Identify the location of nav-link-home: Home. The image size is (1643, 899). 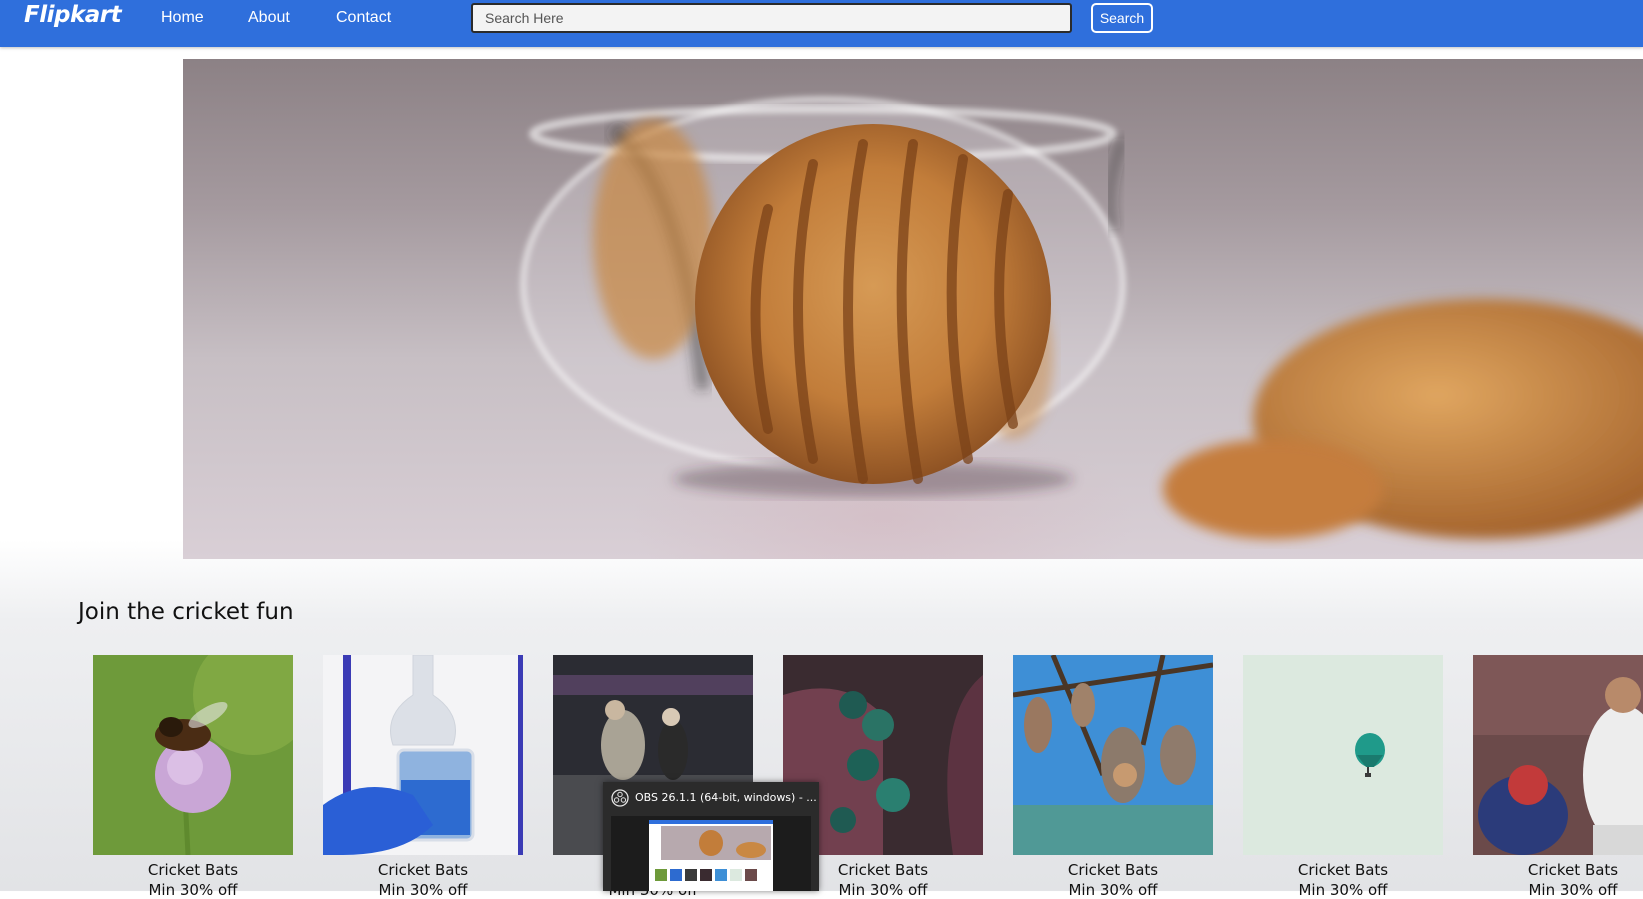
(182, 18).